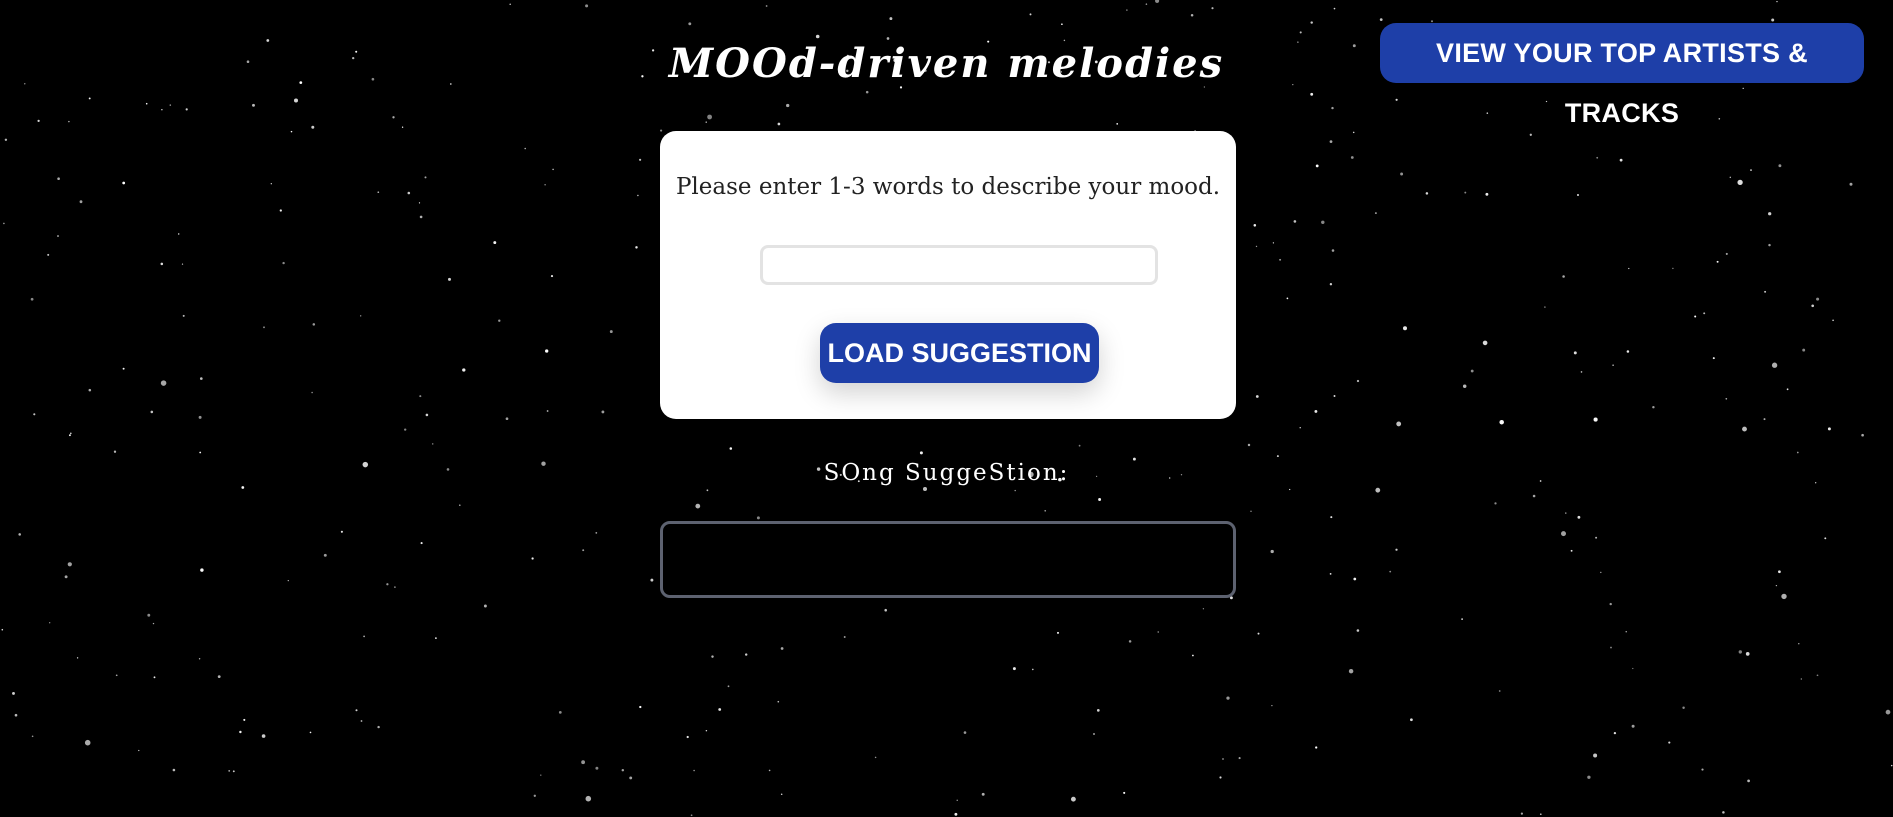 The height and width of the screenshot is (817, 1893). What do you see at coordinates (959, 265) in the screenshot?
I see `mood-input` at bounding box center [959, 265].